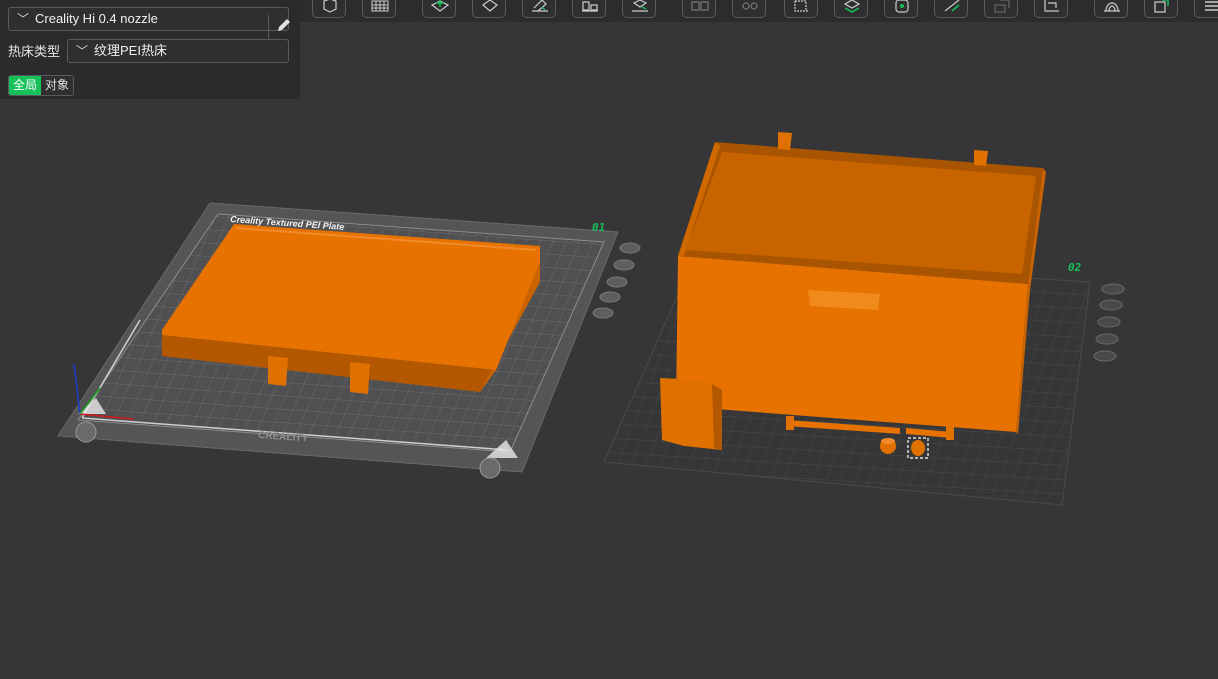 The image size is (1218, 679). I want to click on hinge-part, so click(691, 414).